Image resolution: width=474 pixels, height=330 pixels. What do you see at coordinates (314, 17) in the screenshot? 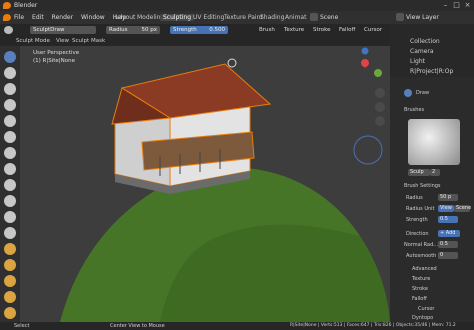
I see `scene-icon` at bounding box center [314, 17].